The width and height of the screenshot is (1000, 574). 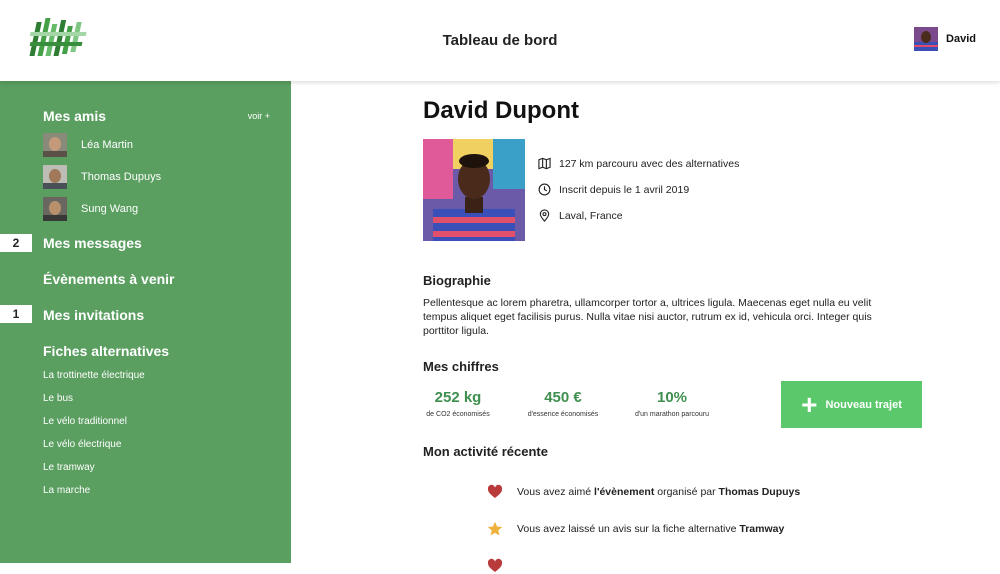 What do you see at coordinates (672, 397) in the screenshot?
I see `stat-value: 10%` at bounding box center [672, 397].